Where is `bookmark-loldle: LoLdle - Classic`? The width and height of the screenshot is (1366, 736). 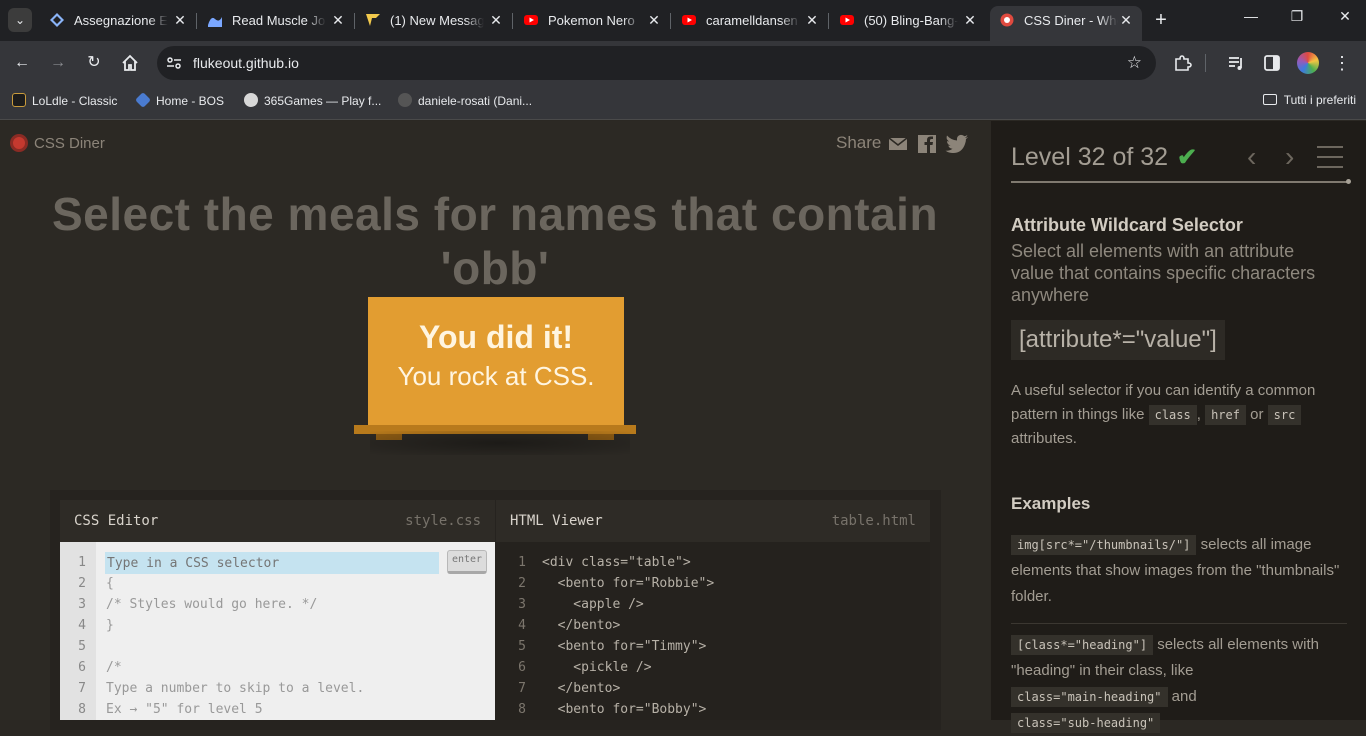 bookmark-loldle: LoLdle - Classic is located at coordinates (64, 102).